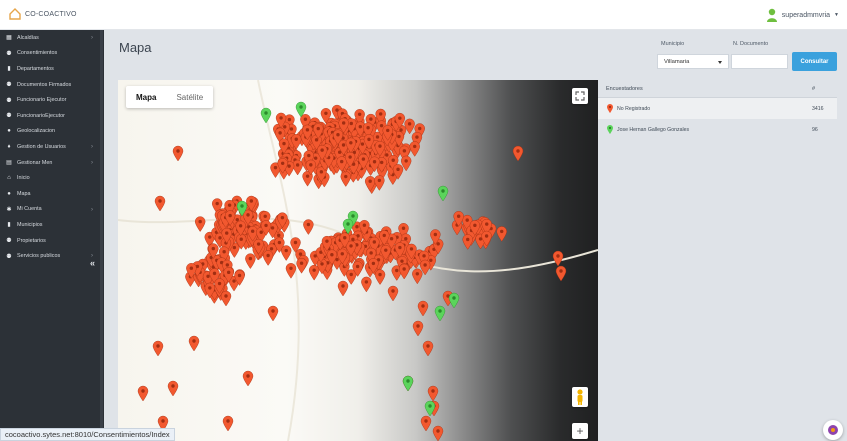  What do you see at coordinates (580, 96) in the screenshot?
I see `fullscreen-button` at bounding box center [580, 96].